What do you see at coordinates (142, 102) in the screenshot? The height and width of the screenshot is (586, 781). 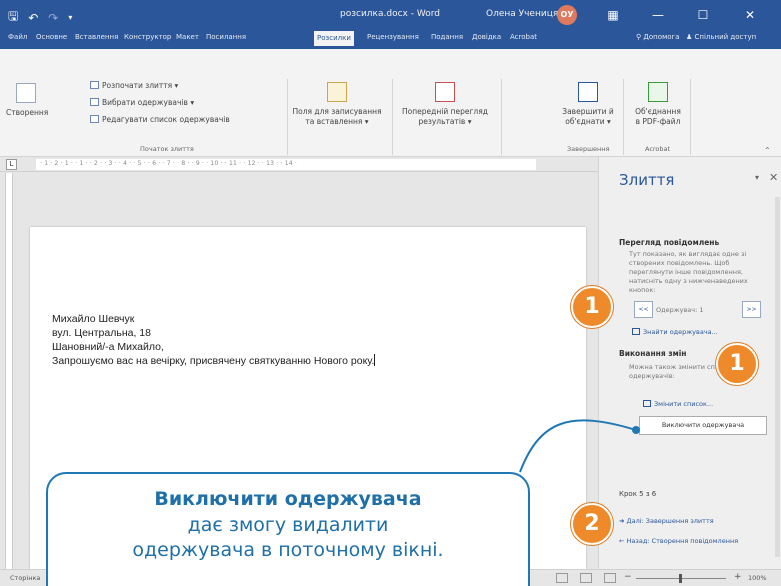 I see `select-recipients-button: Вибрати одержувачів ▾` at bounding box center [142, 102].